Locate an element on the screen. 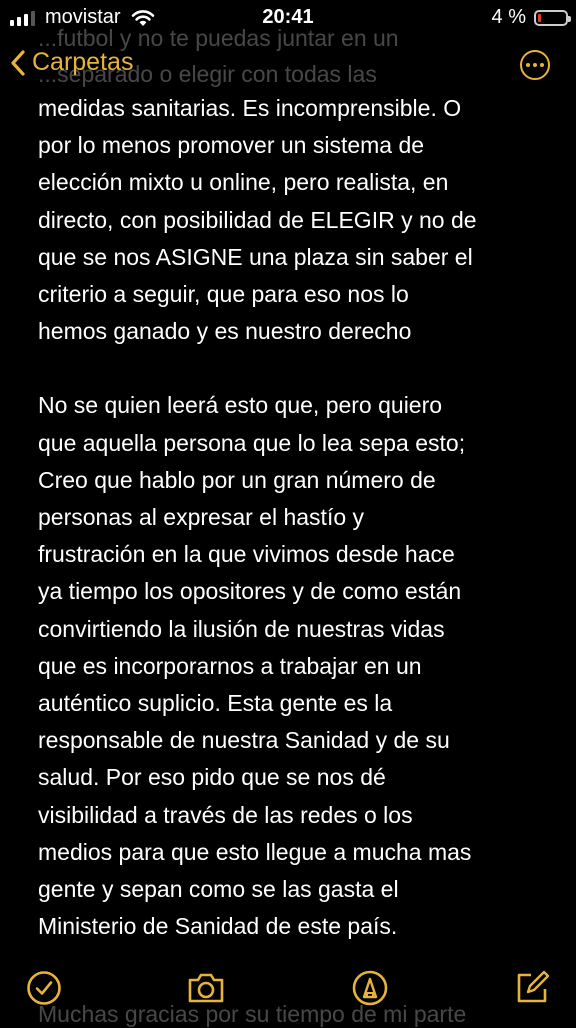 This screenshot has height=1028, width=576. camera-icon is located at coordinates (206, 988).